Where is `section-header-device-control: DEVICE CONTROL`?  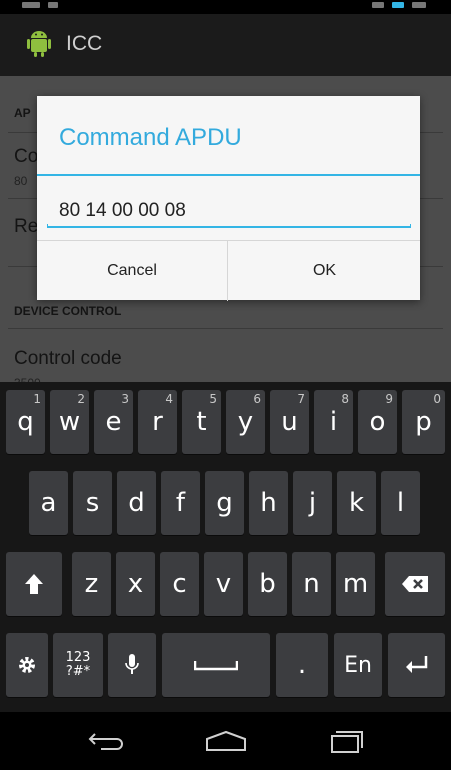
section-header-device-control: DEVICE CONTROL is located at coordinates (68, 311).